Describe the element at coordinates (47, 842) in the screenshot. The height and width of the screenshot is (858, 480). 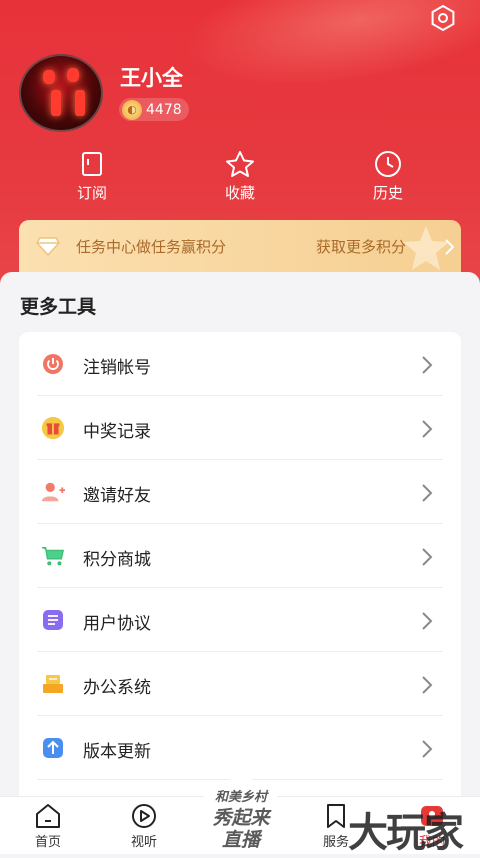
I see `tab-label: 首页` at that location.